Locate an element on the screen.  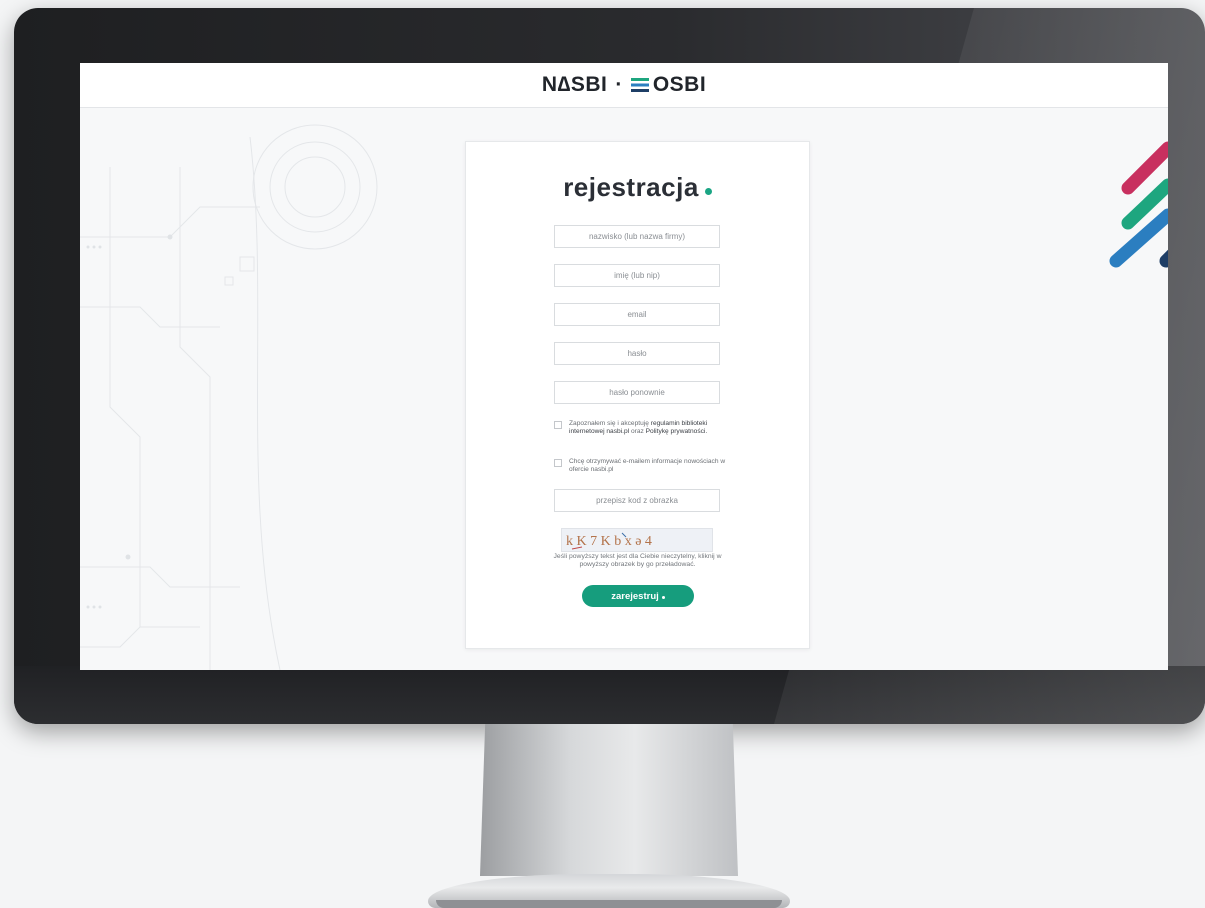
nasbi-logo-text: N∆SBI is located at coordinates (574, 84).